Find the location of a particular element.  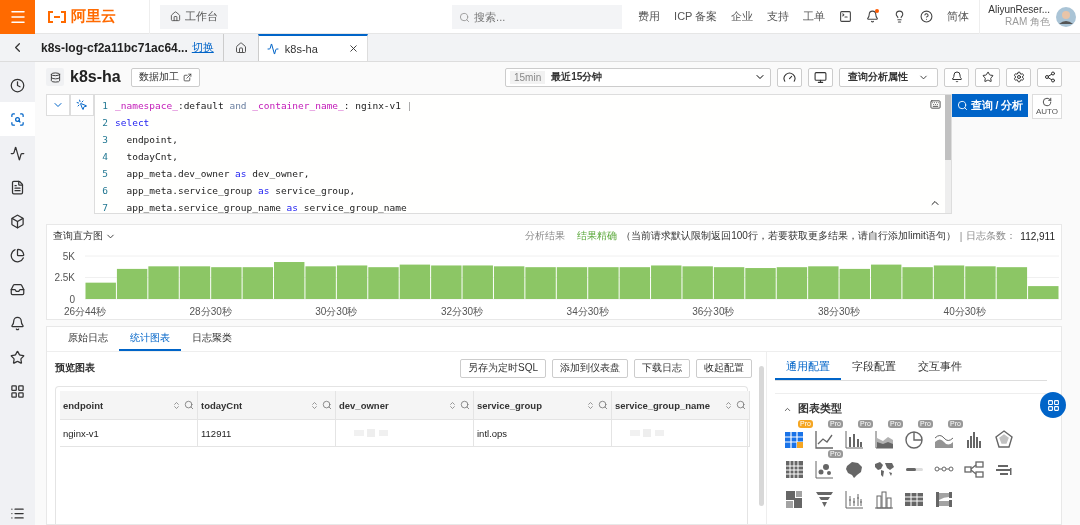

config-tab: 通用配置 is located at coordinates (808, 367).